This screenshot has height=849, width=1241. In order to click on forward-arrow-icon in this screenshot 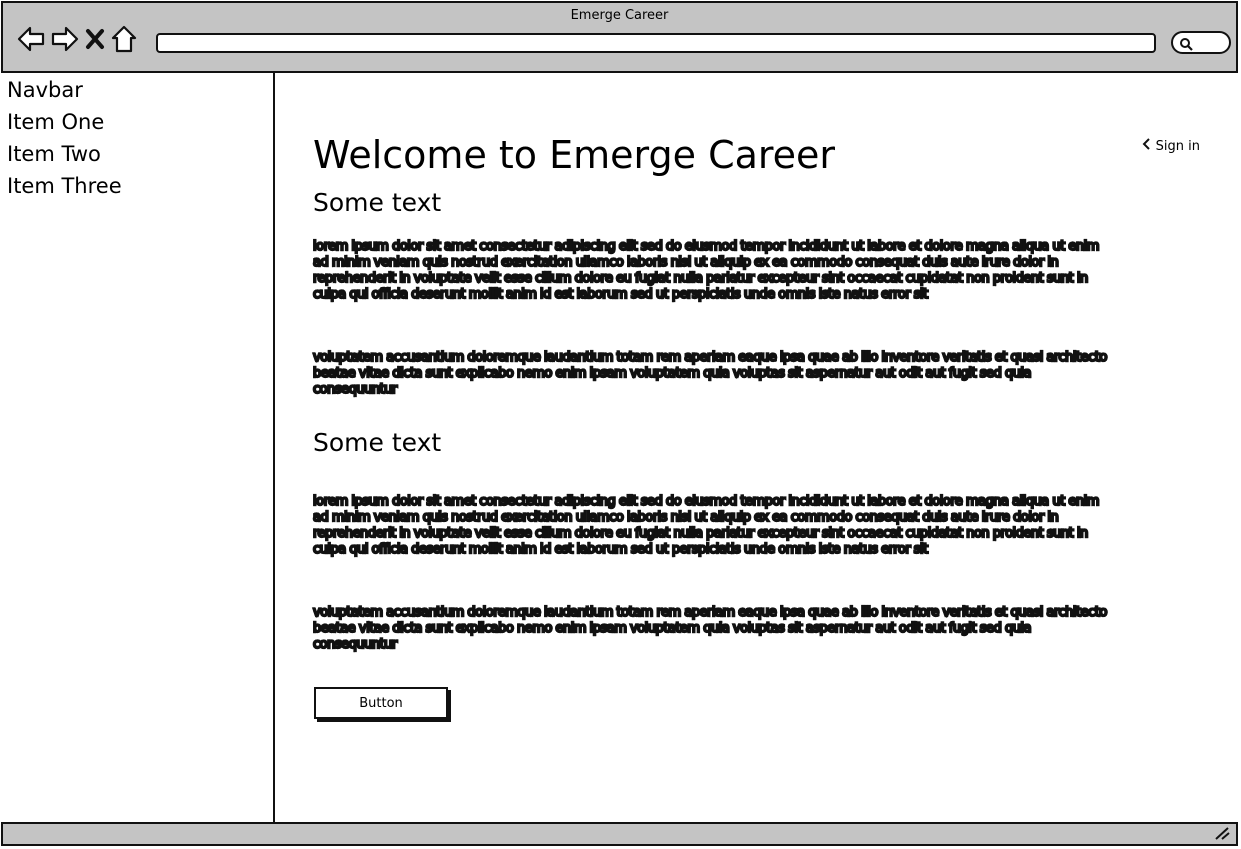, I will do `click(65, 39)`.